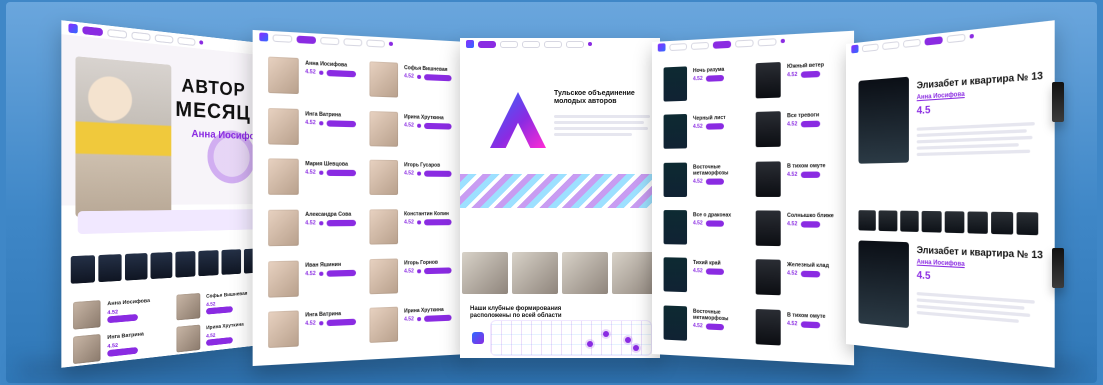 This screenshot has width=1103, height=385. Describe the element at coordinates (411, 82) in the screenshot. I see `author-row: Софья Вишневая 4.52` at that location.